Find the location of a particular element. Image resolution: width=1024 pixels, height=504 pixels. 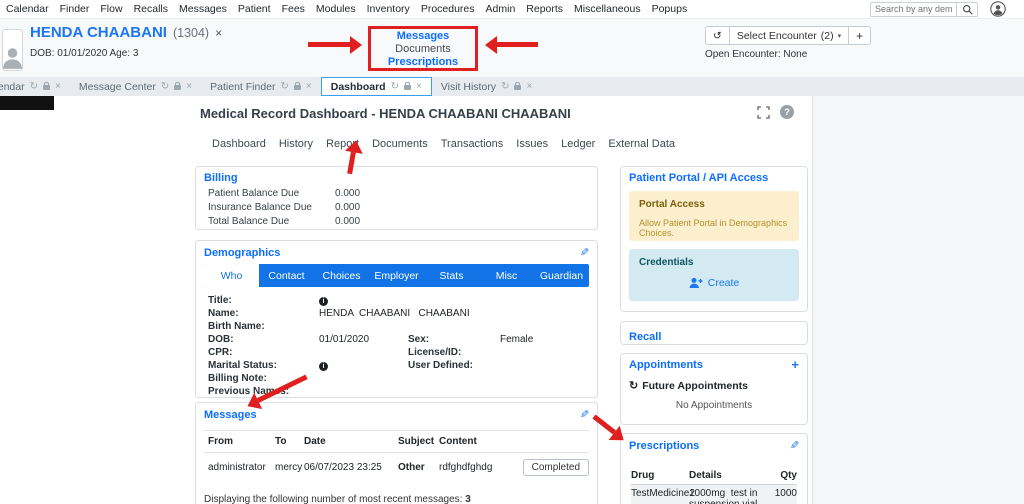

encounter-count: (2) is located at coordinates (827, 35).